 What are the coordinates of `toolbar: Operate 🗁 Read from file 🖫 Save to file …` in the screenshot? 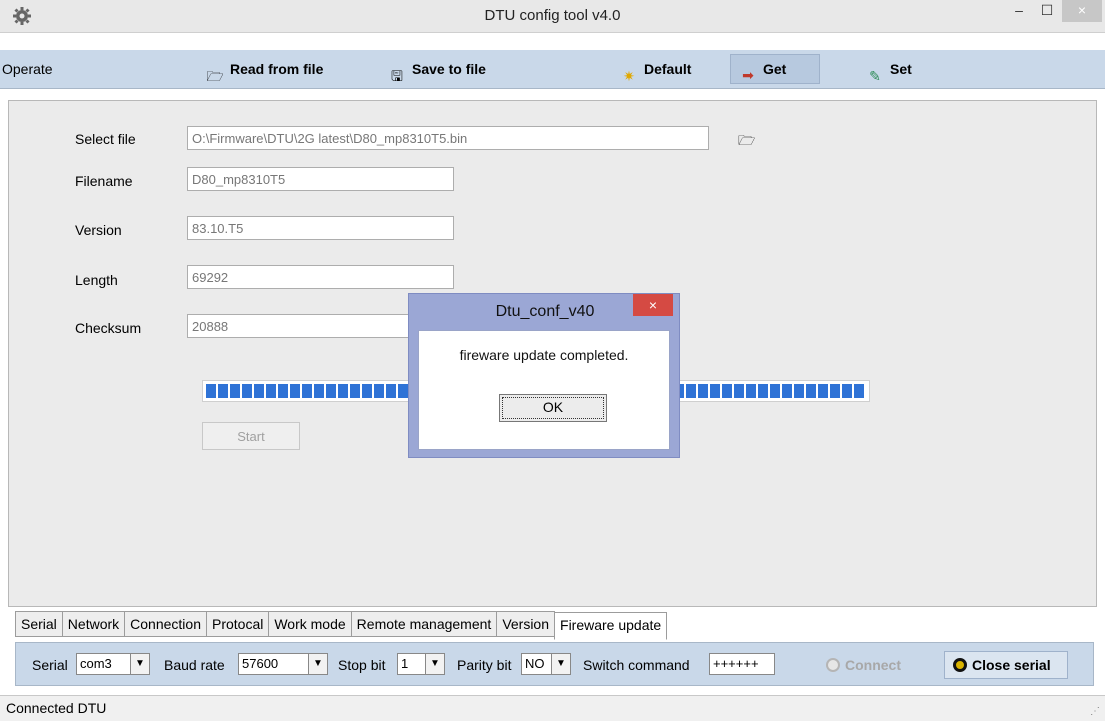 It's located at (552, 69).